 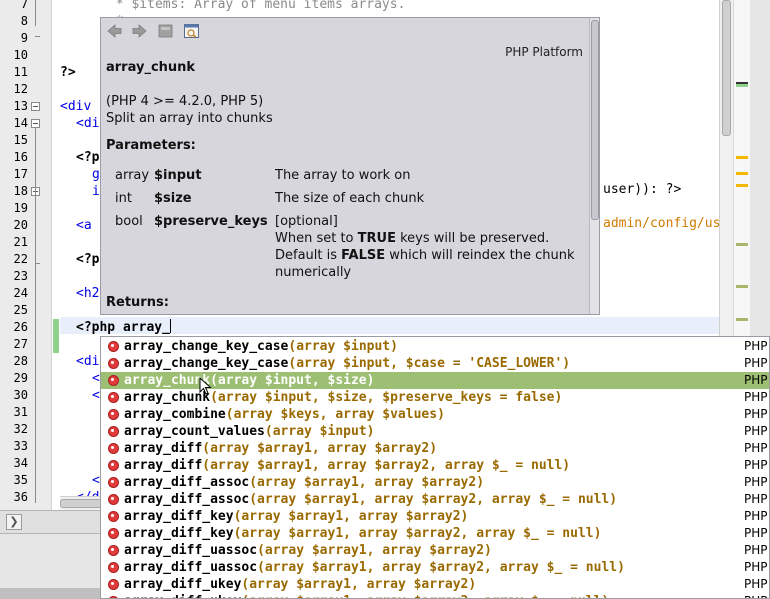 I want to click on doc-vertical-scrollbar, so click(x=594, y=166).